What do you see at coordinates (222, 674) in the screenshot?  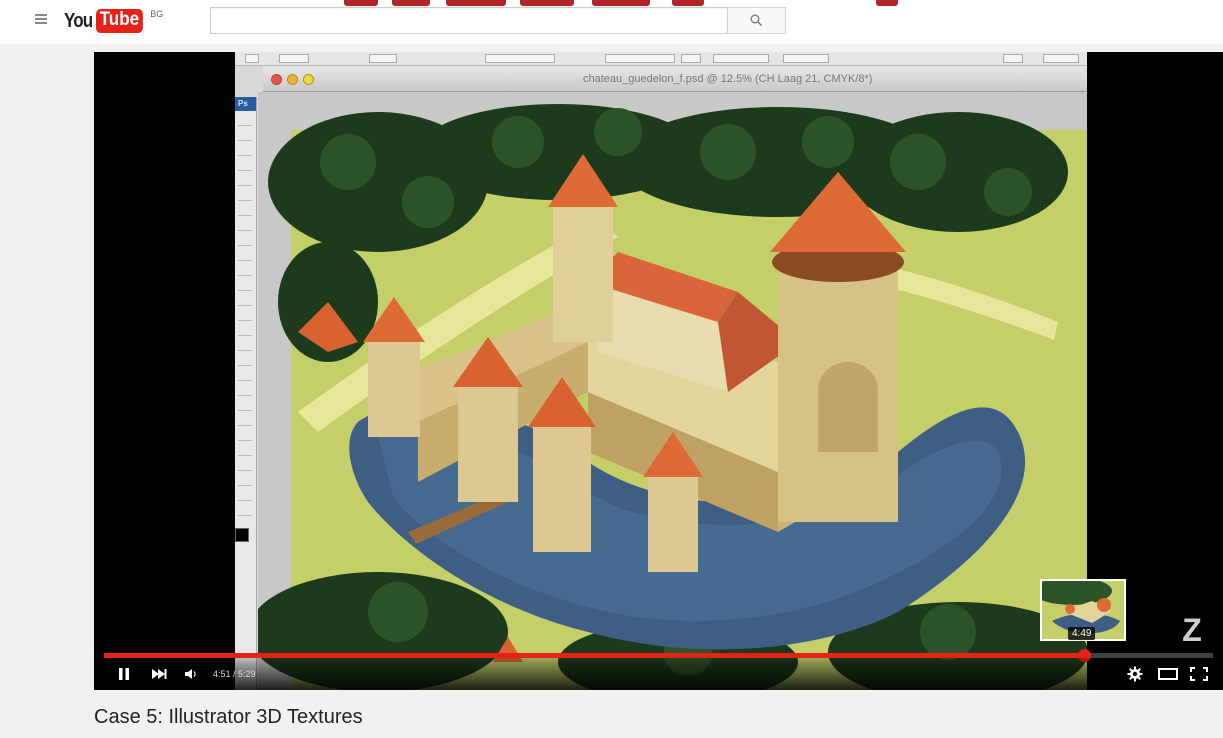 I see `current-time: 4:51` at bounding box center [222, 674].